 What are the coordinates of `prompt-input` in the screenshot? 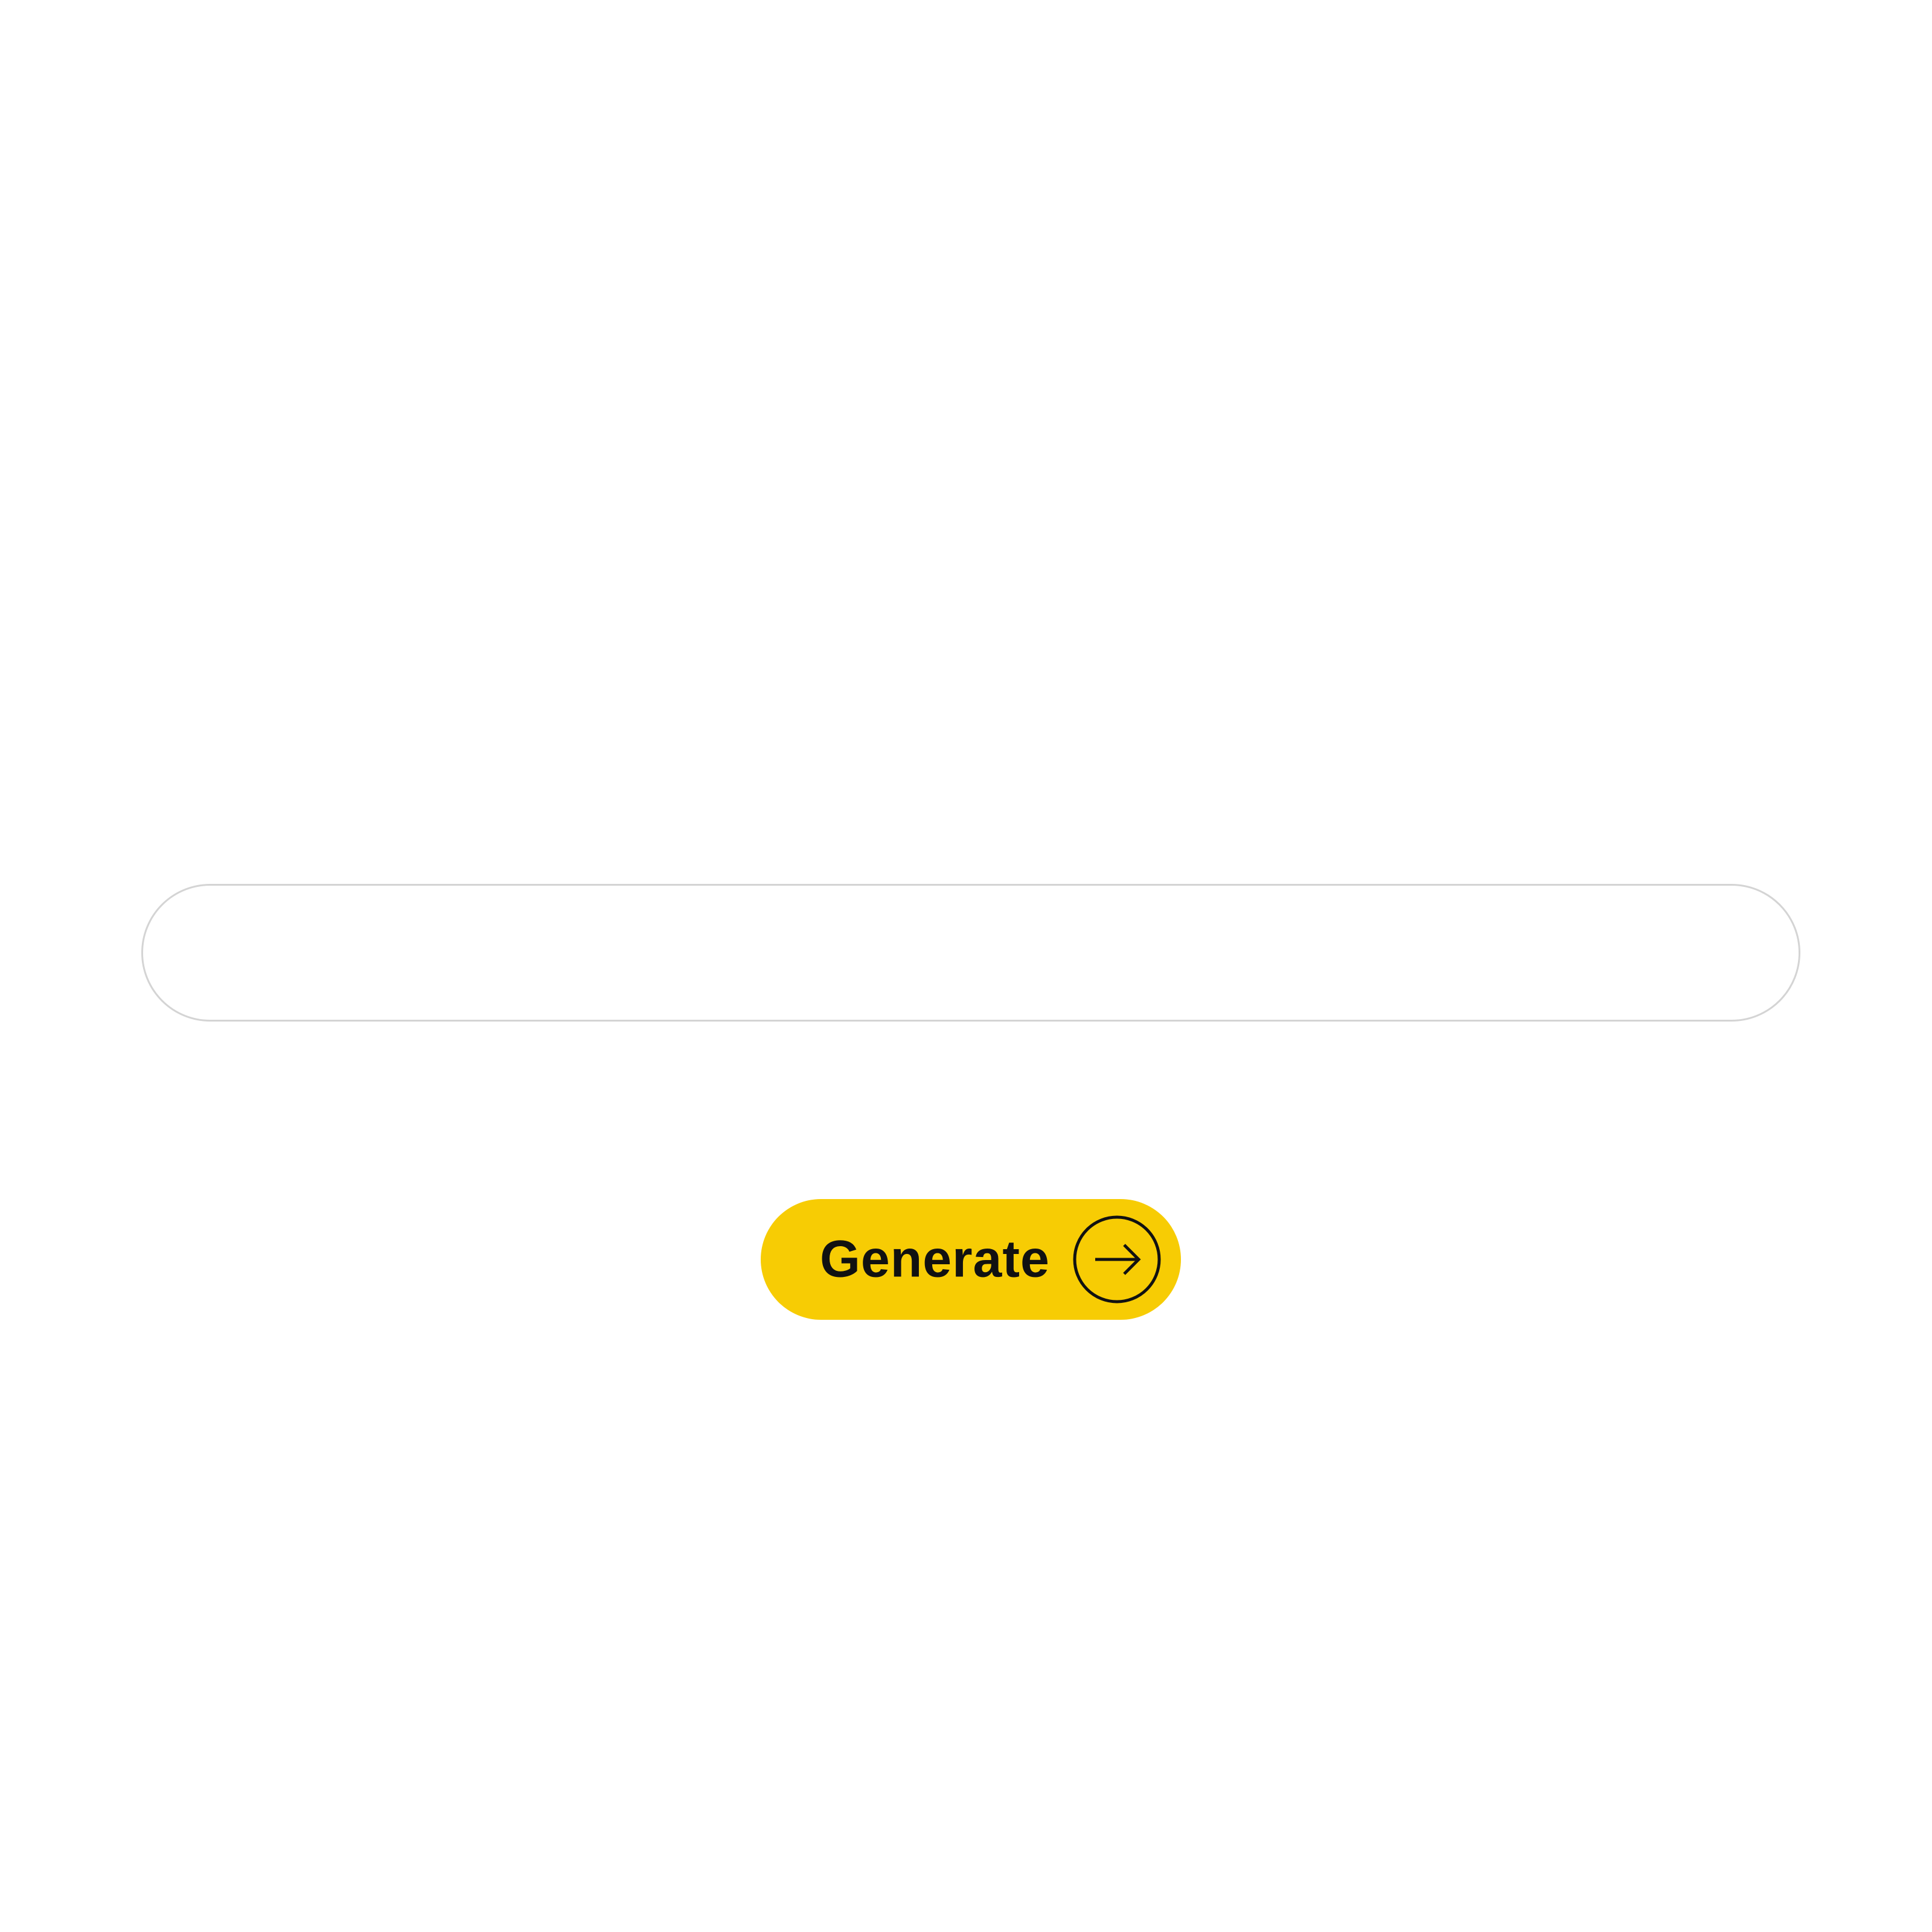 It's located at (971, 953).